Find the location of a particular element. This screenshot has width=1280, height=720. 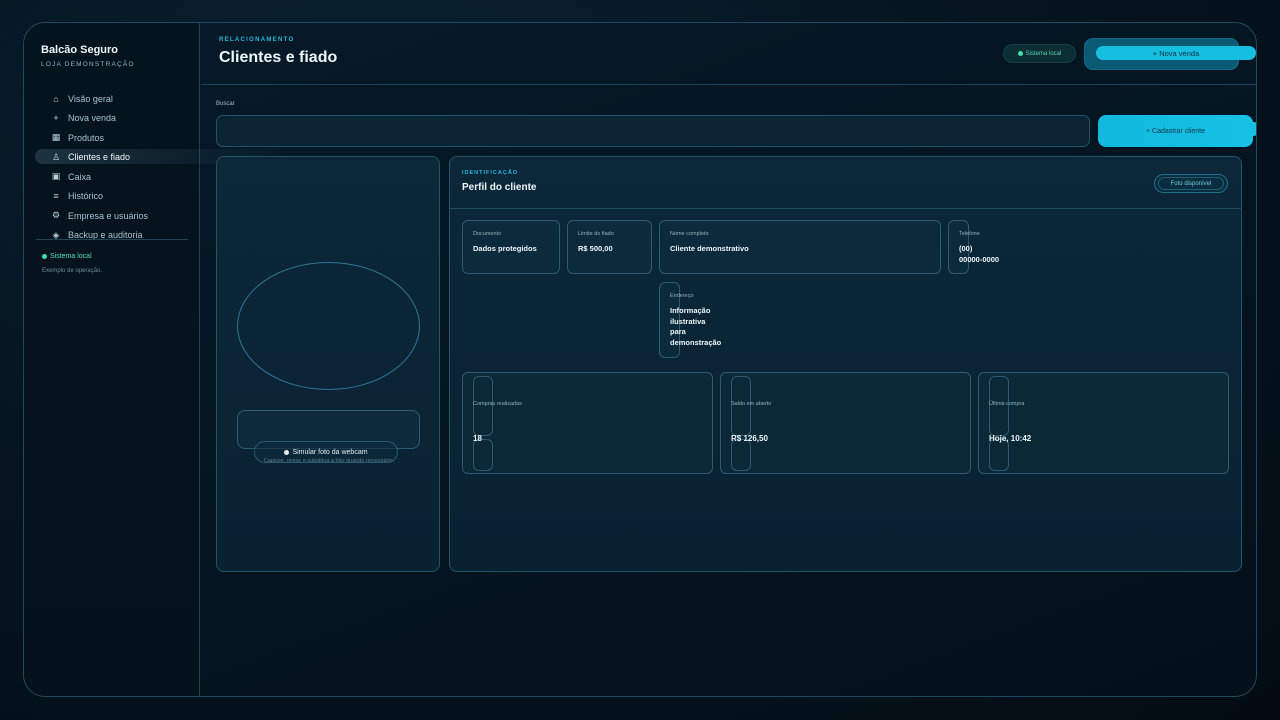

sidebar-item-label: Nova venda is located at coordinates (92, 118).